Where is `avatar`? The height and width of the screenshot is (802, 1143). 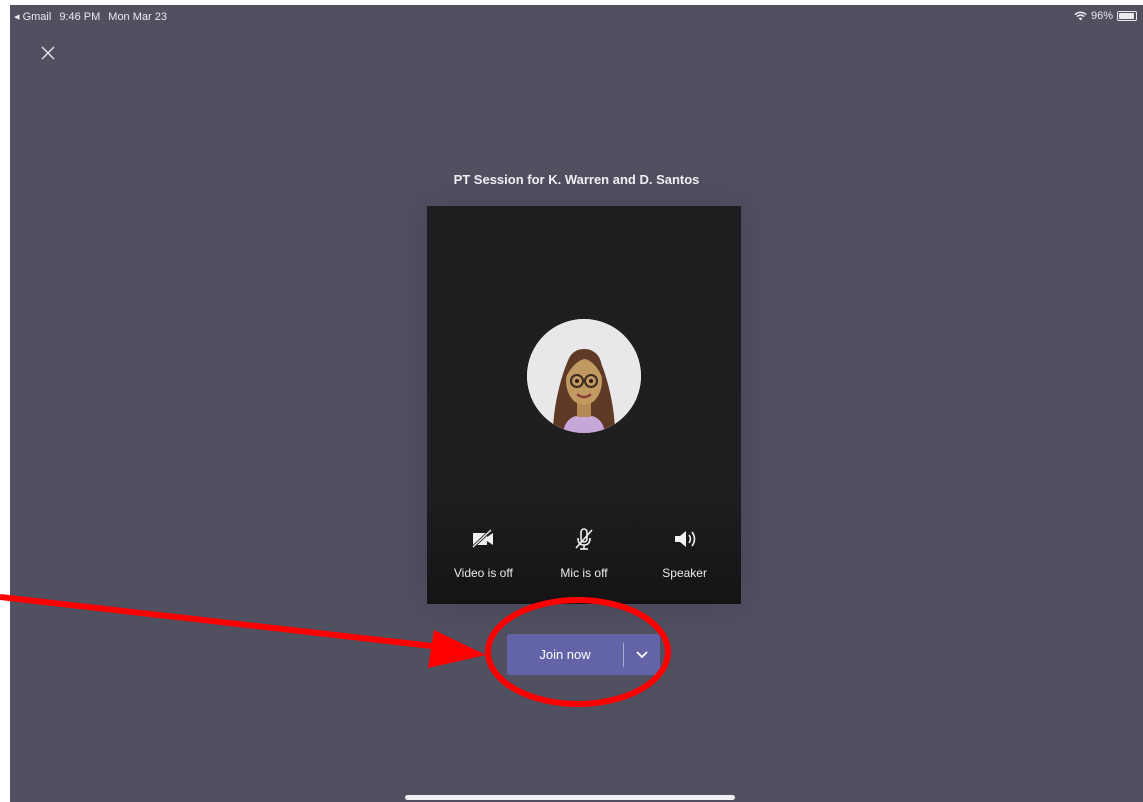
avatar is located at coordinates (584, 376).